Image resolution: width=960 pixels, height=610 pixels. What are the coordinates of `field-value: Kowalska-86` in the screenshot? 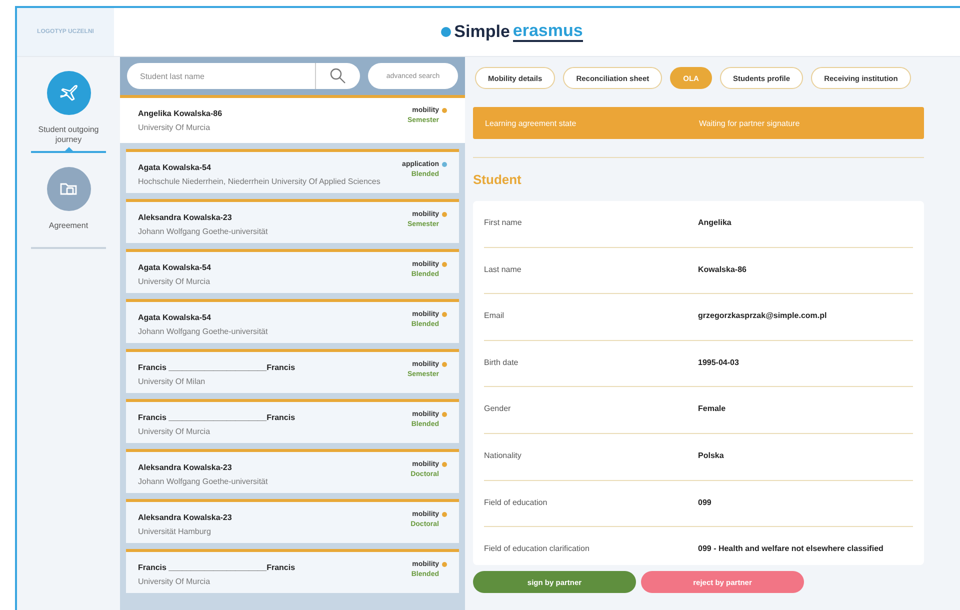 It's located at (722, 269).